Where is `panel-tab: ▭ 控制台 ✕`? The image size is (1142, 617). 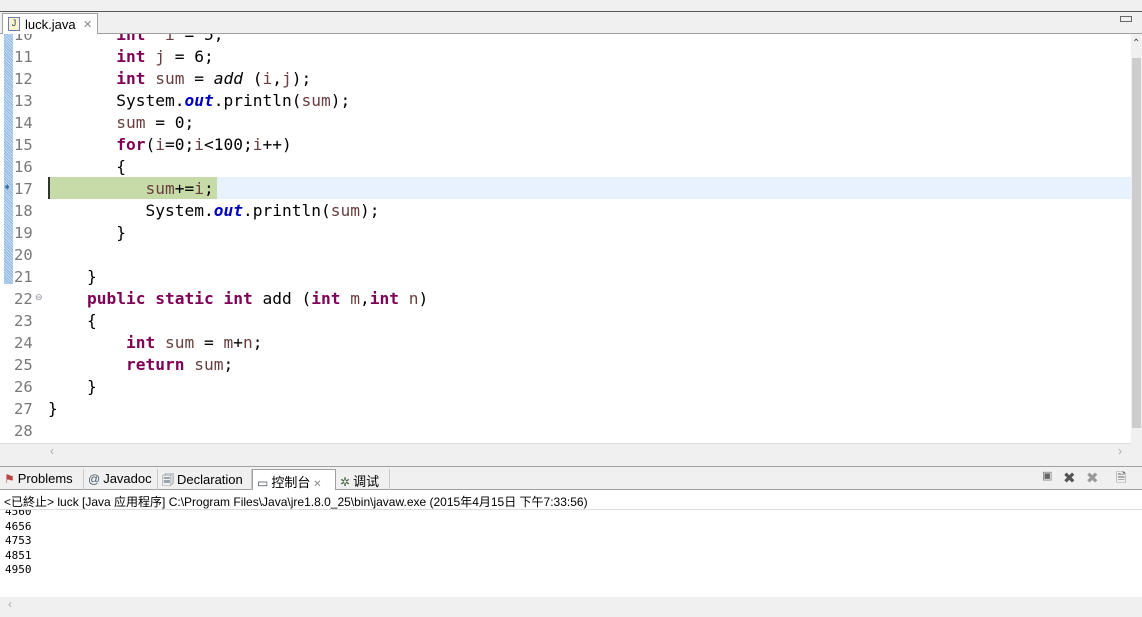
panel-tab: ▭ 控制台 ✕ is located at coordinates (294, 479).